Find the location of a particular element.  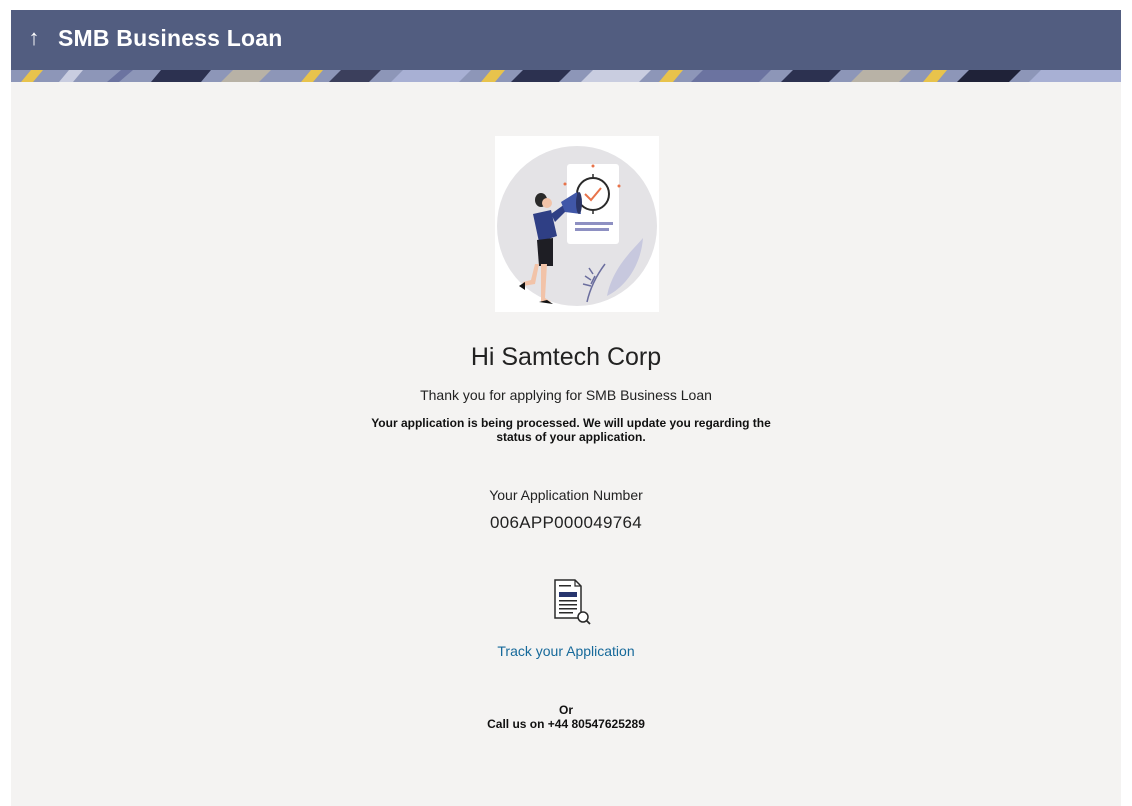

woman-with-megaphone-illustration is located at coordinates (577, 224).